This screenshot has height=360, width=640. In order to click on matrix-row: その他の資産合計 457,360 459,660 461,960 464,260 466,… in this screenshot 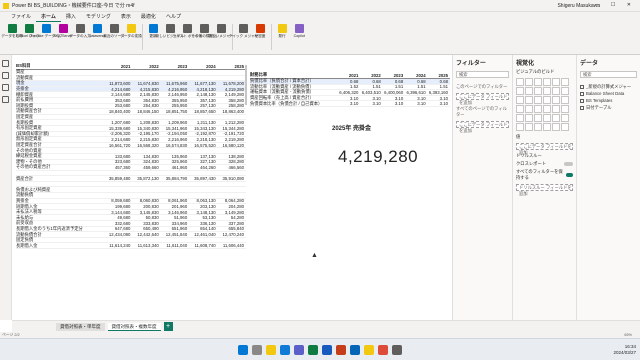, I will do `click(131, 167)`.